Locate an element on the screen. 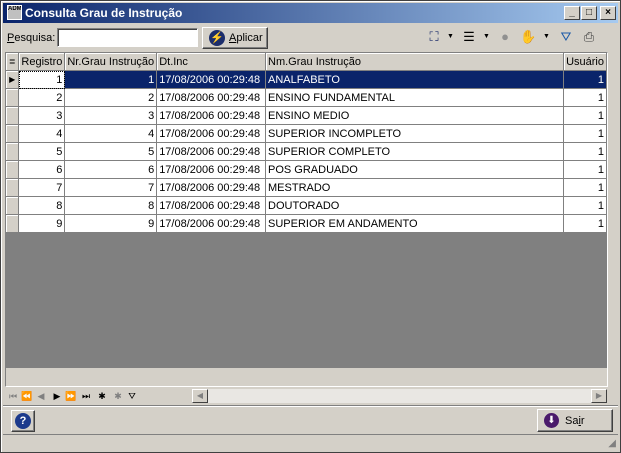  layout-dropdown-icon: ▼ is located at coordinates (486, 37).